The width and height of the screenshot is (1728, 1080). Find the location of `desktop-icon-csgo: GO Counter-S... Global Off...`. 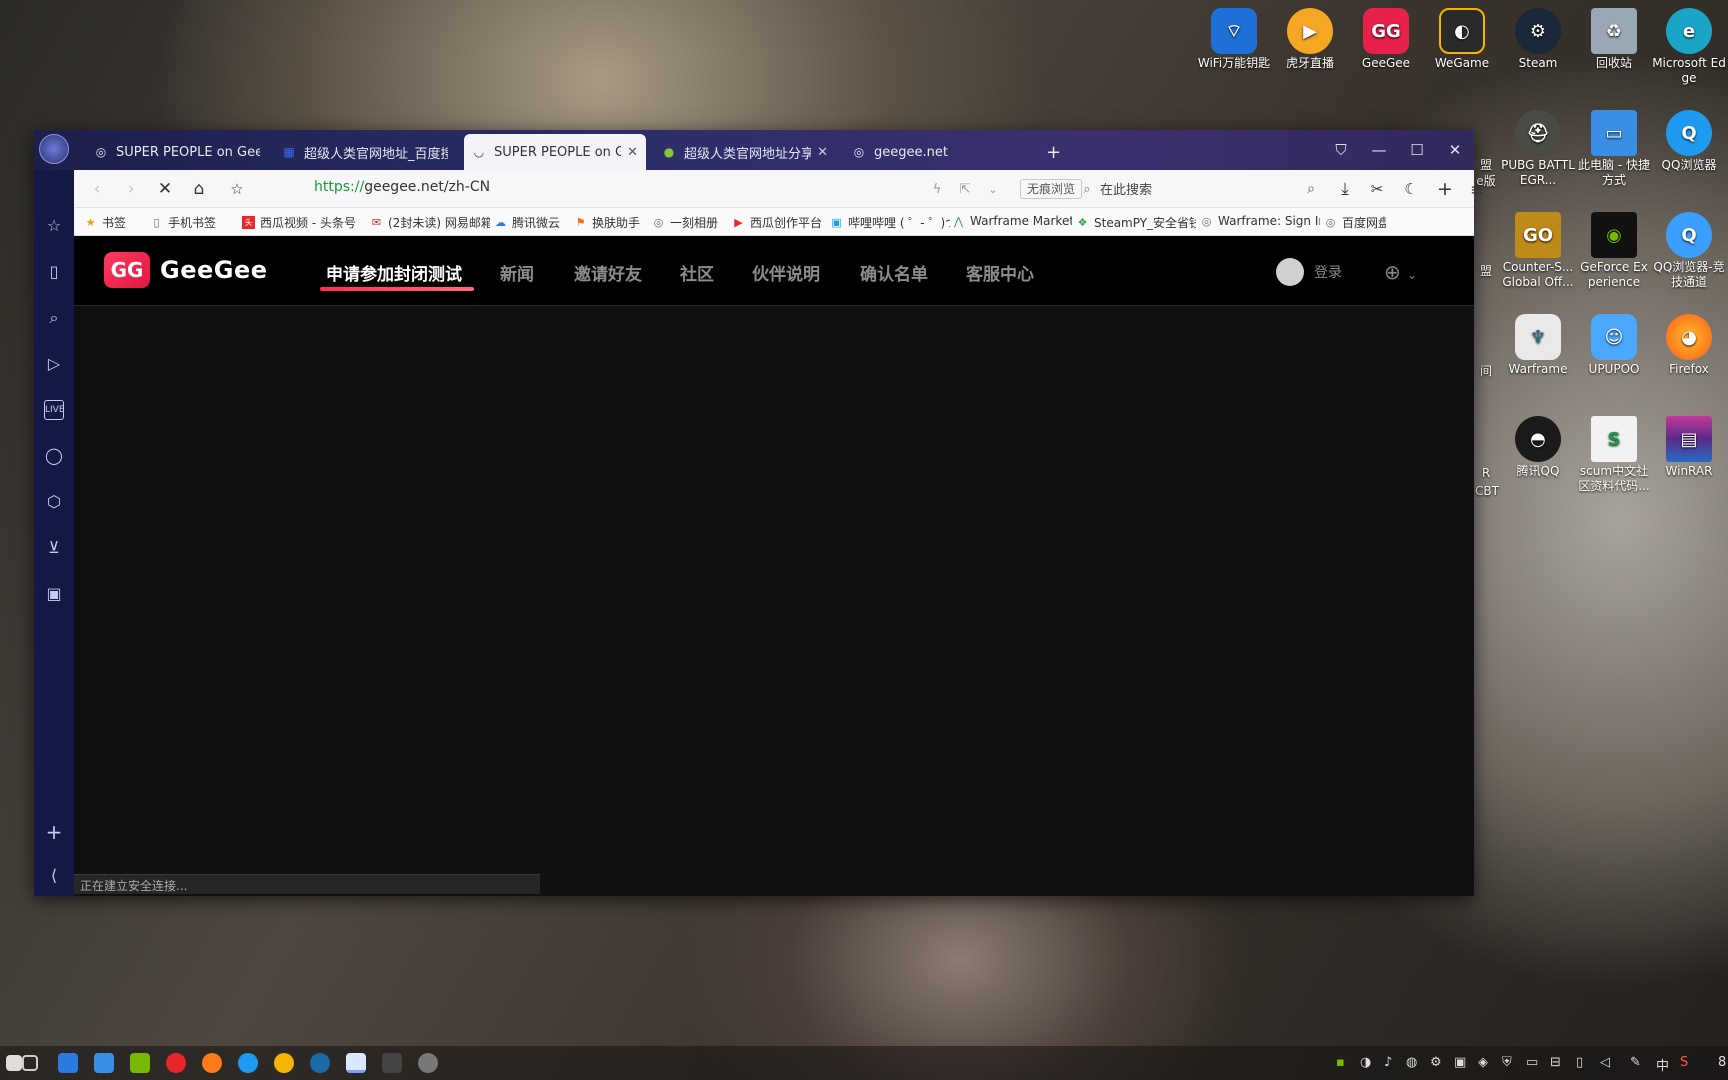

desktop-icon-csgo: GO Counter-S... Global Off... is located at coordinates (1538, 251).